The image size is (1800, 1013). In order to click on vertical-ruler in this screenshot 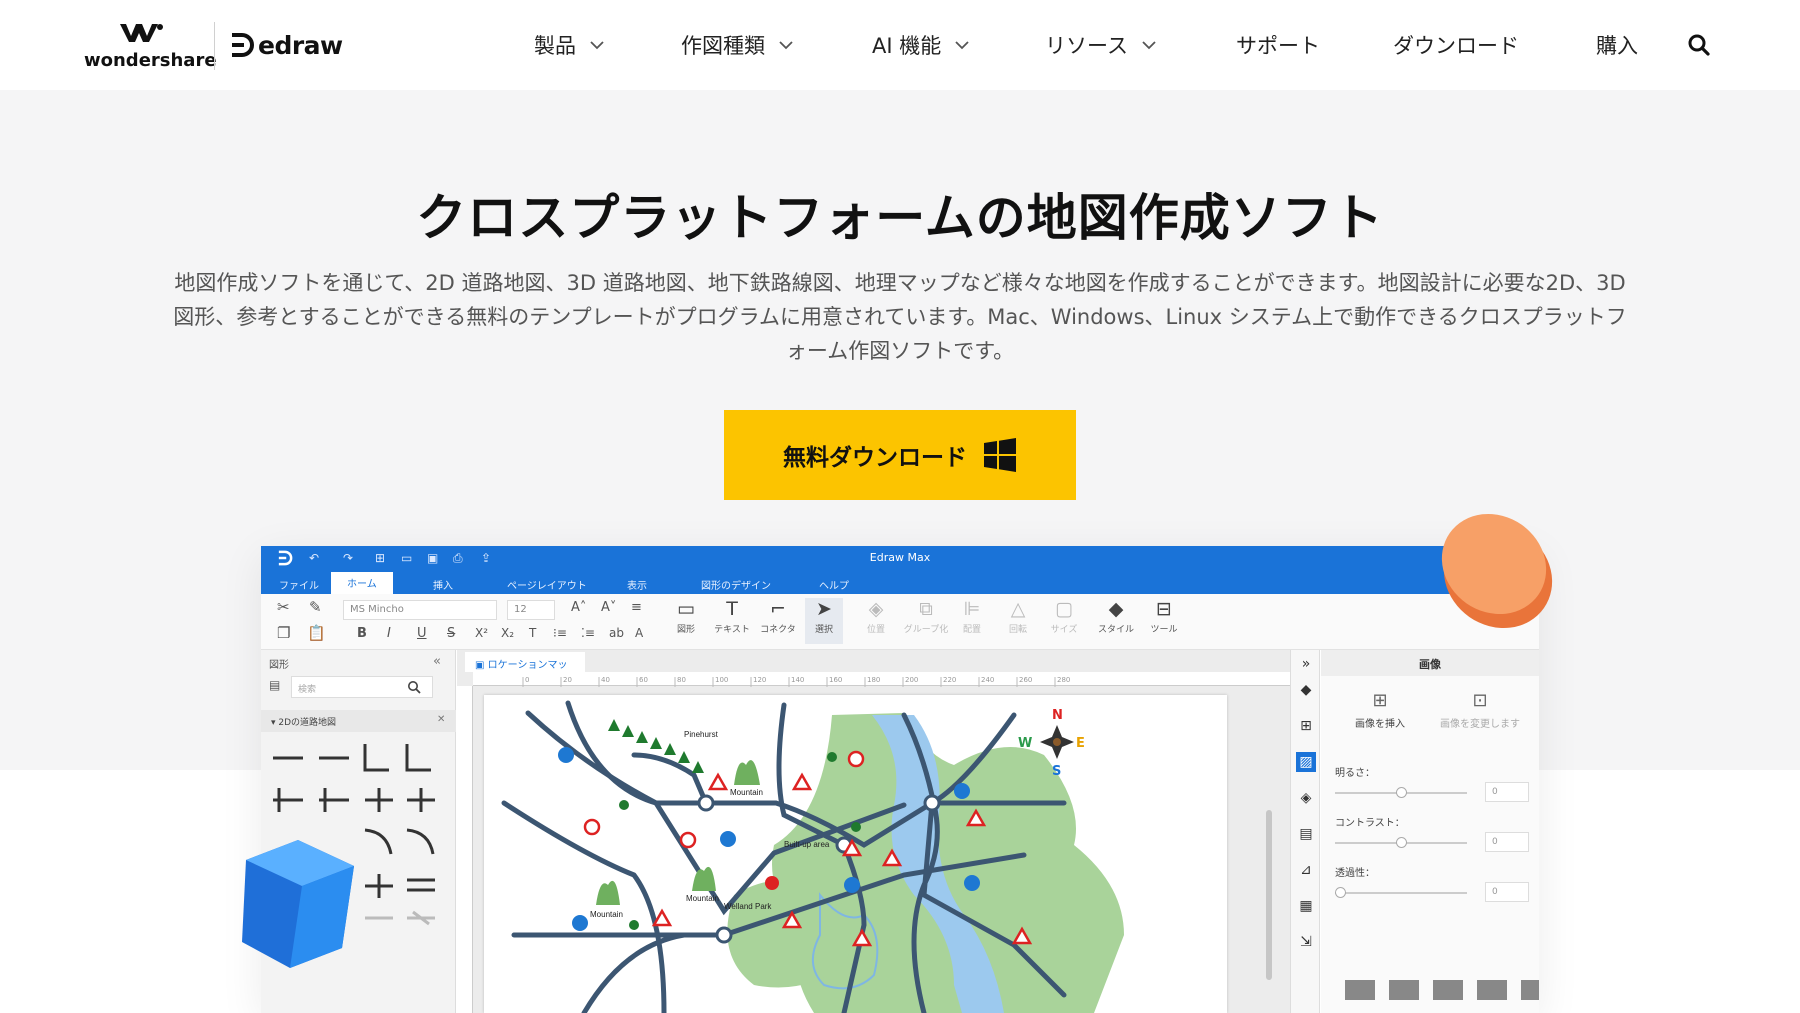, I will do `click(465, 849)`.